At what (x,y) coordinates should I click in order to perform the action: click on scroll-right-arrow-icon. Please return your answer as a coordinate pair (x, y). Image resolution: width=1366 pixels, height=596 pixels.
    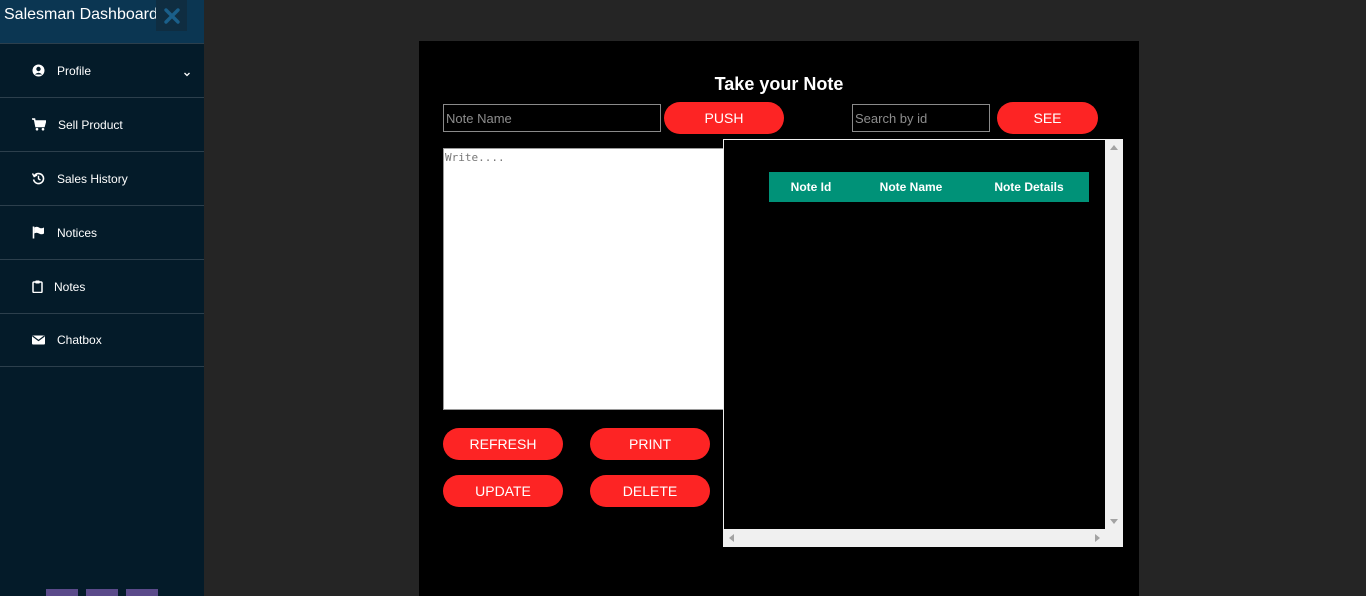
    Looking at the image, I should click on (1097, 538).